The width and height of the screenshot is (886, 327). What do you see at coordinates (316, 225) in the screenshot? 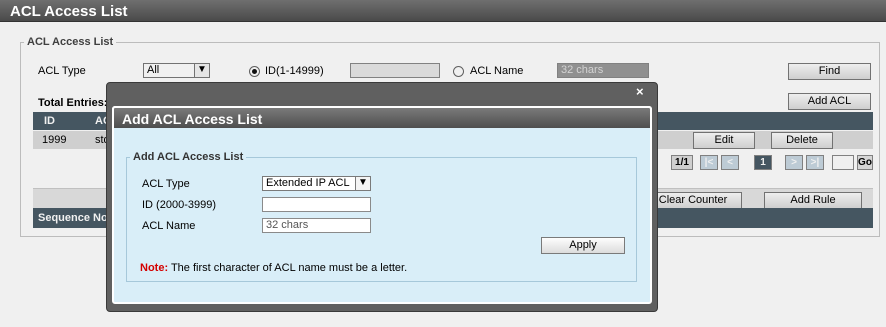
I see `modal-acl-name-input: 32 chars` at bounding box center [316, 225].